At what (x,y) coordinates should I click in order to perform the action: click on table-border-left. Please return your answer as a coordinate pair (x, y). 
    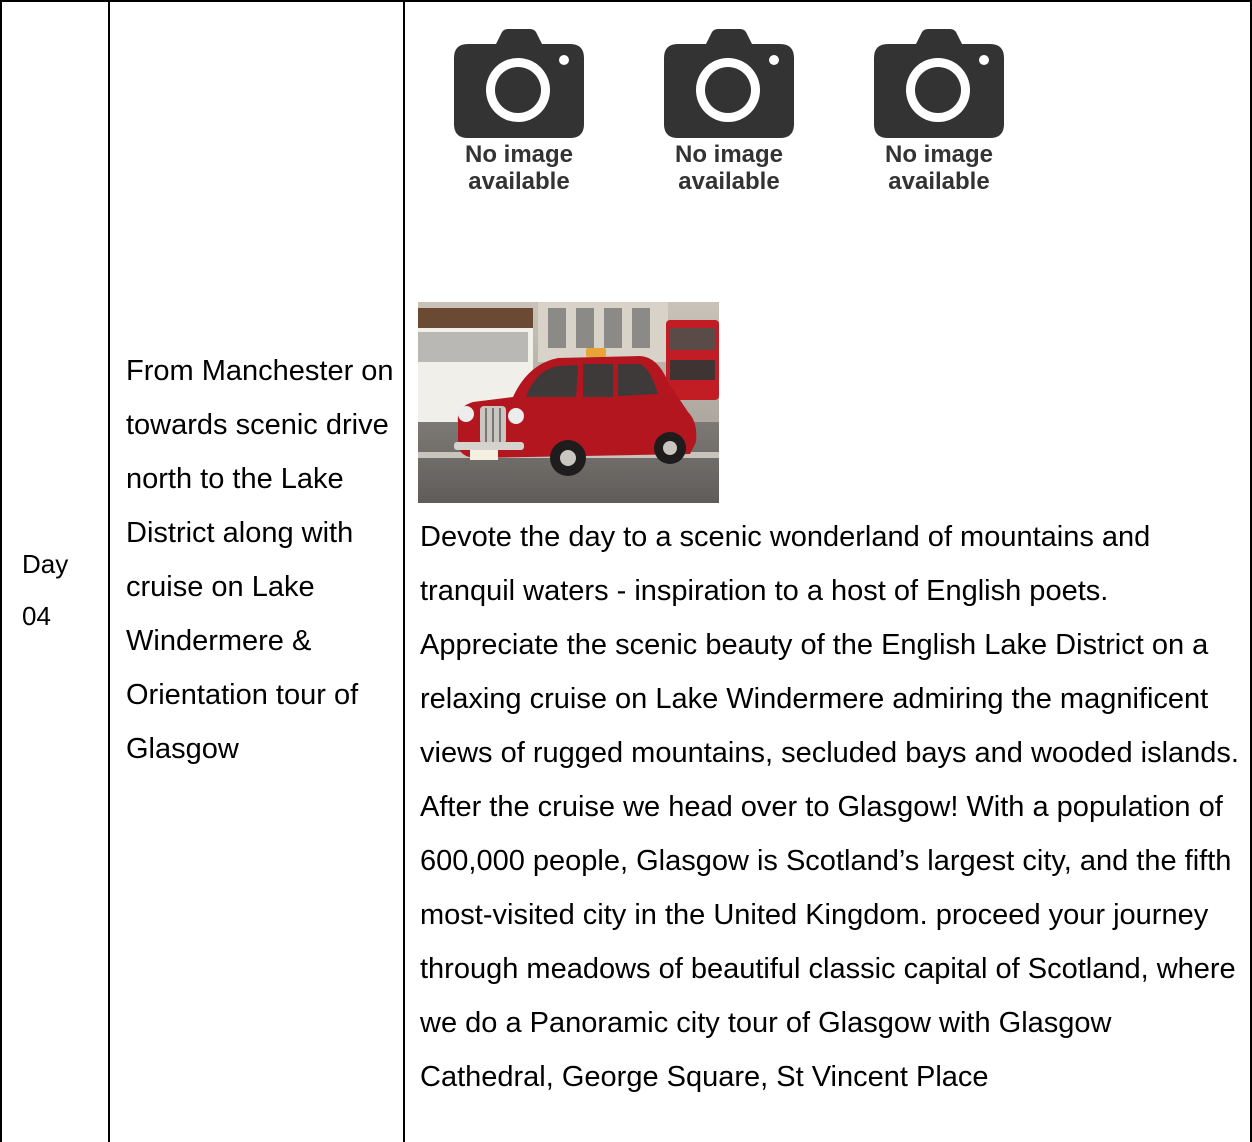
    Looking at the image, I should click on (1, 572).